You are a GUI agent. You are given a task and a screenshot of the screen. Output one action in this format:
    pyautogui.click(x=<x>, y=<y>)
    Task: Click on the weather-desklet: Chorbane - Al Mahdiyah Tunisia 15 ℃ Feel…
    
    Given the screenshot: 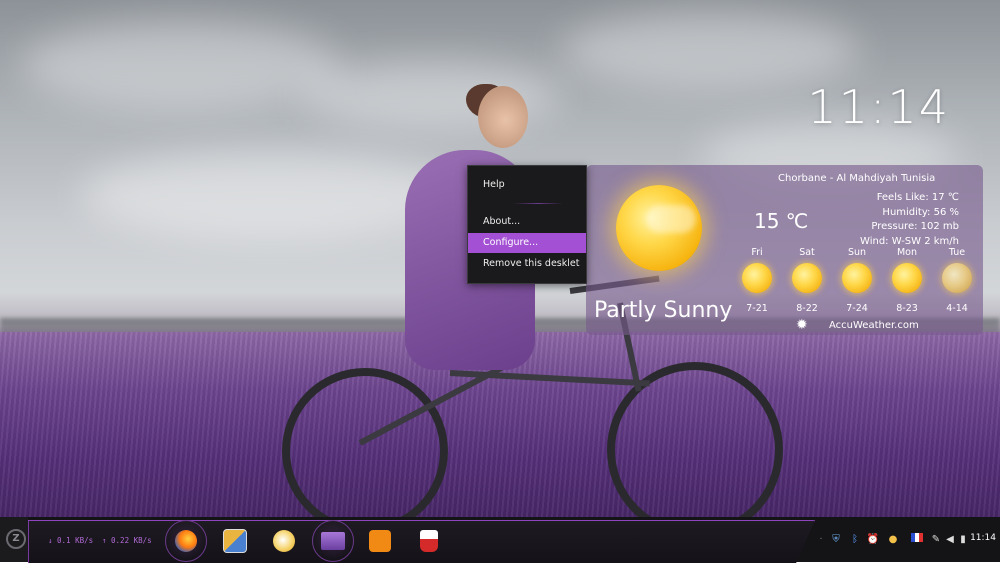 What is the action you would take?
    pyautogui.click(x=784, y=250)
    